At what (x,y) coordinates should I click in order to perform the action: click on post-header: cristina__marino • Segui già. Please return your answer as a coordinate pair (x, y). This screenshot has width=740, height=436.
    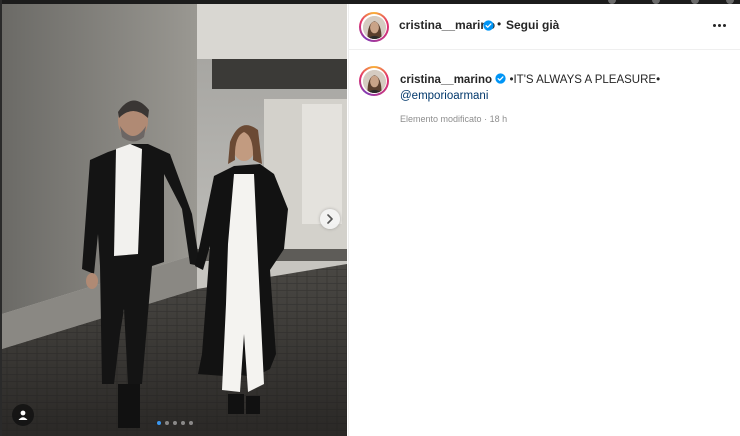
    Looking at the image, I should click on (544, 27).